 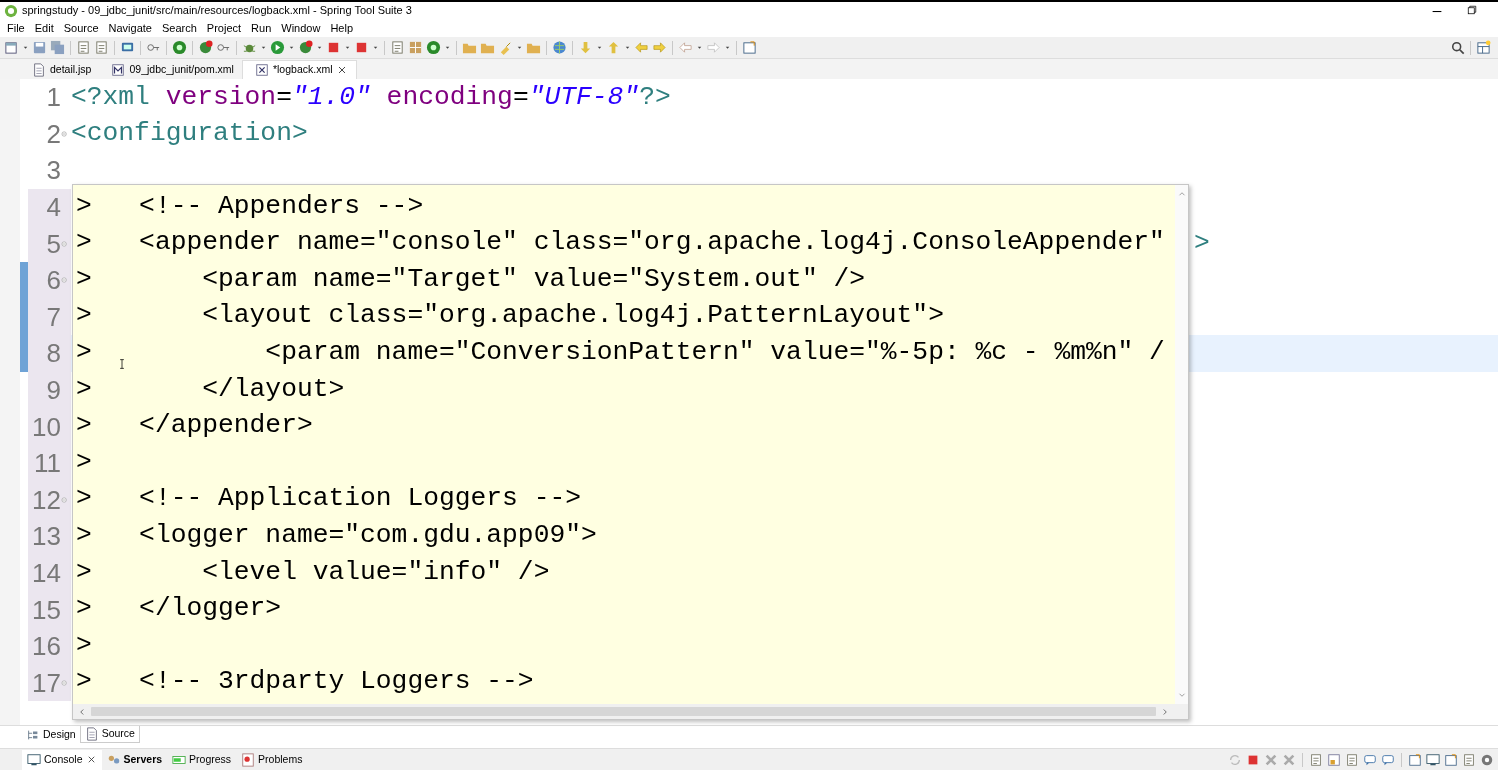 I want to click on view-tab: Servers, so click(x=134, y=759).